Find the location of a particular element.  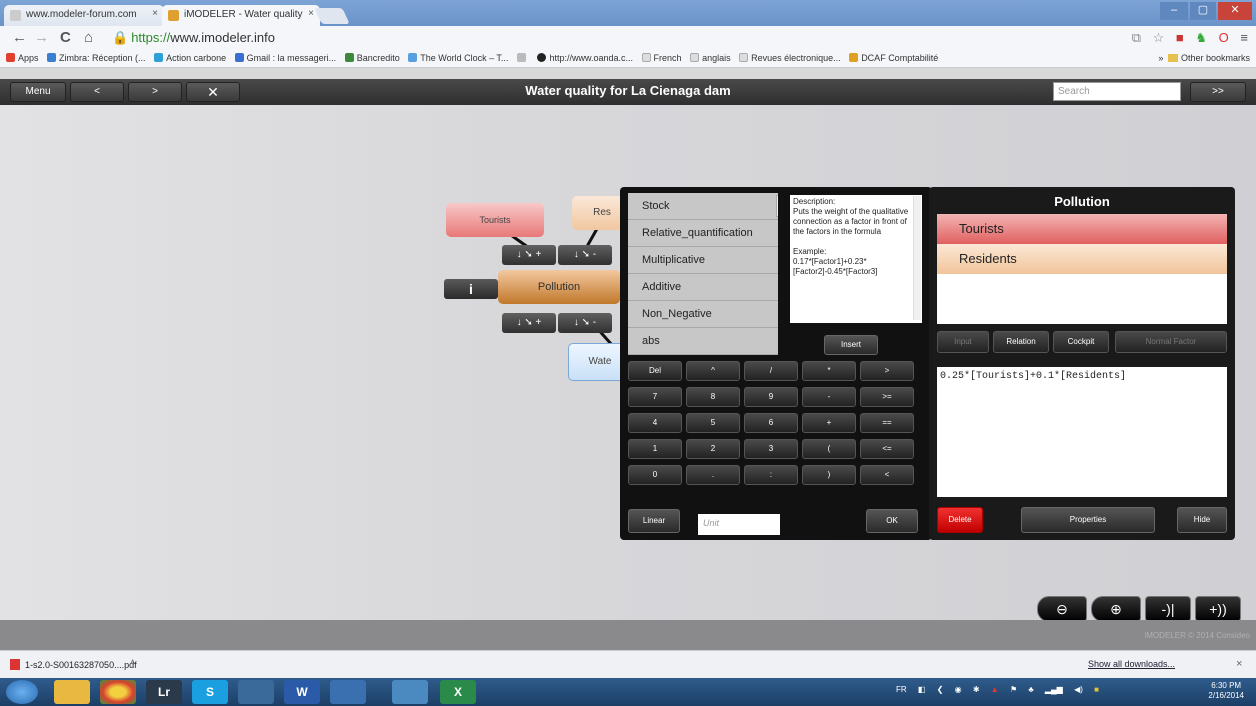

forward-arrow-icon: → is located at coordinates (41, 38).